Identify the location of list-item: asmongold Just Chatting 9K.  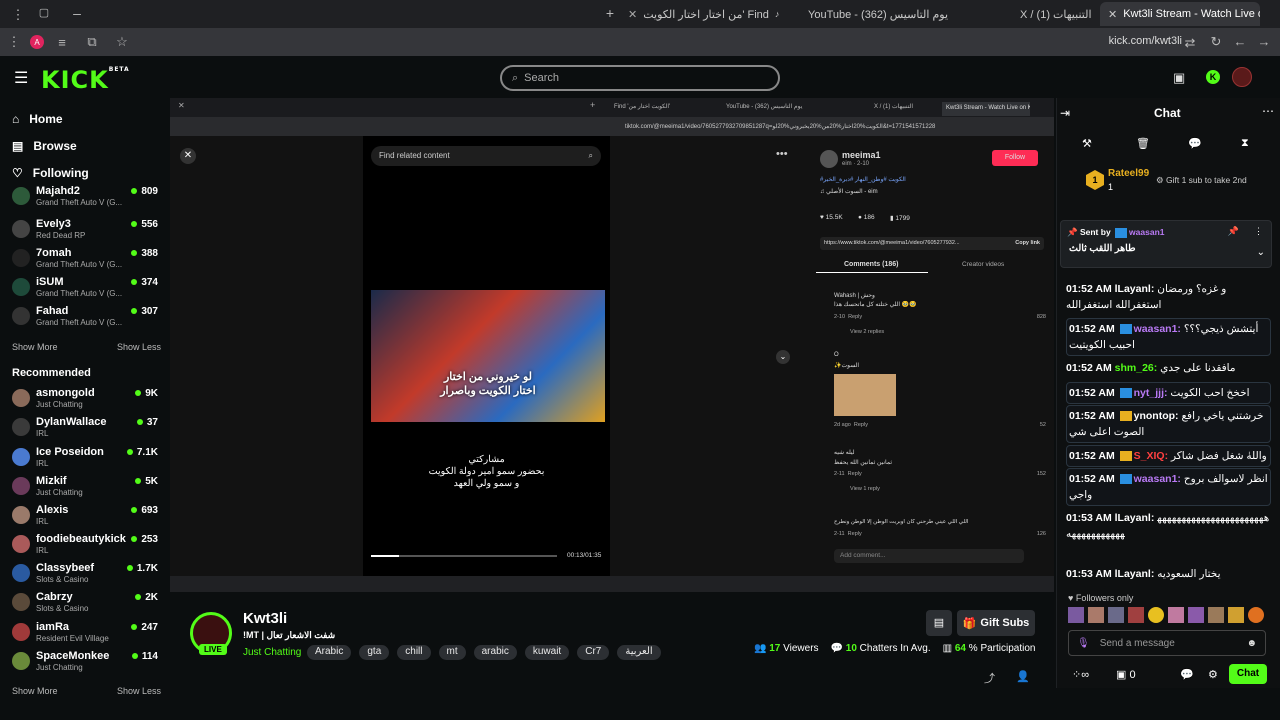
(87, 401).